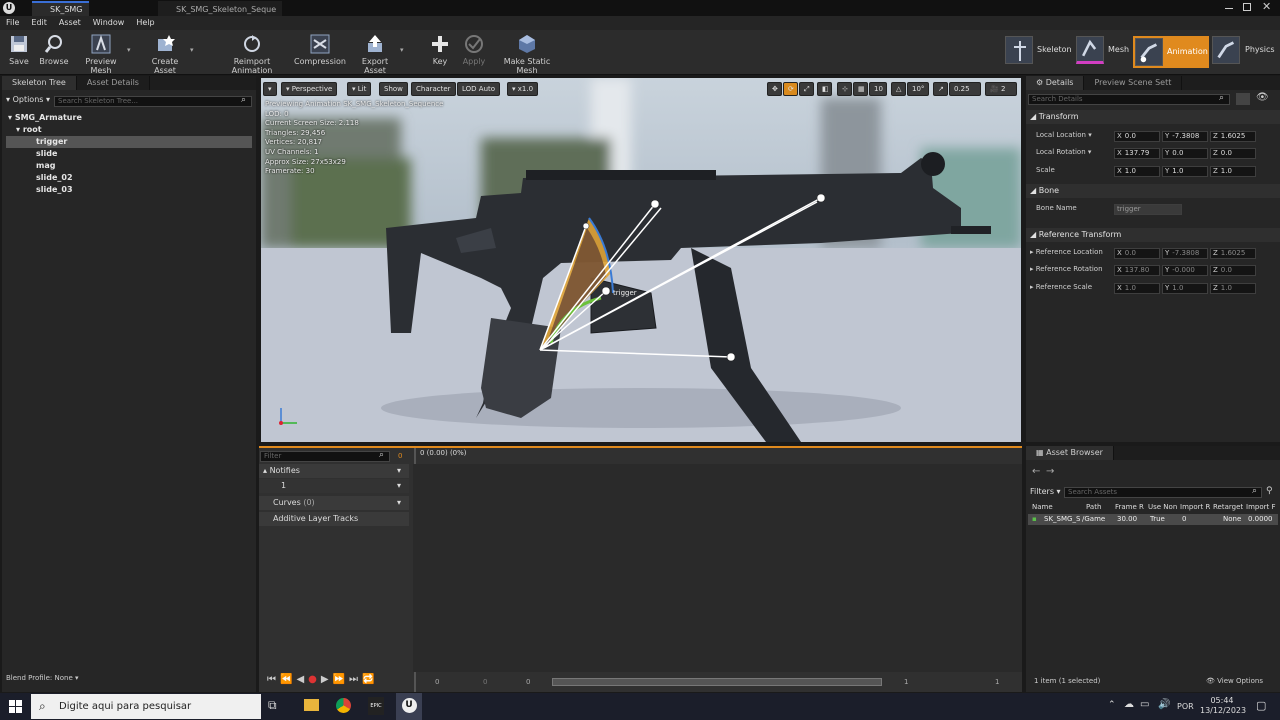 This screenshot has width=1280, height=720. Describe the element at coordinates (325, 456) in the screenshot. I see `timeline-filter-input: Filter` at that location.